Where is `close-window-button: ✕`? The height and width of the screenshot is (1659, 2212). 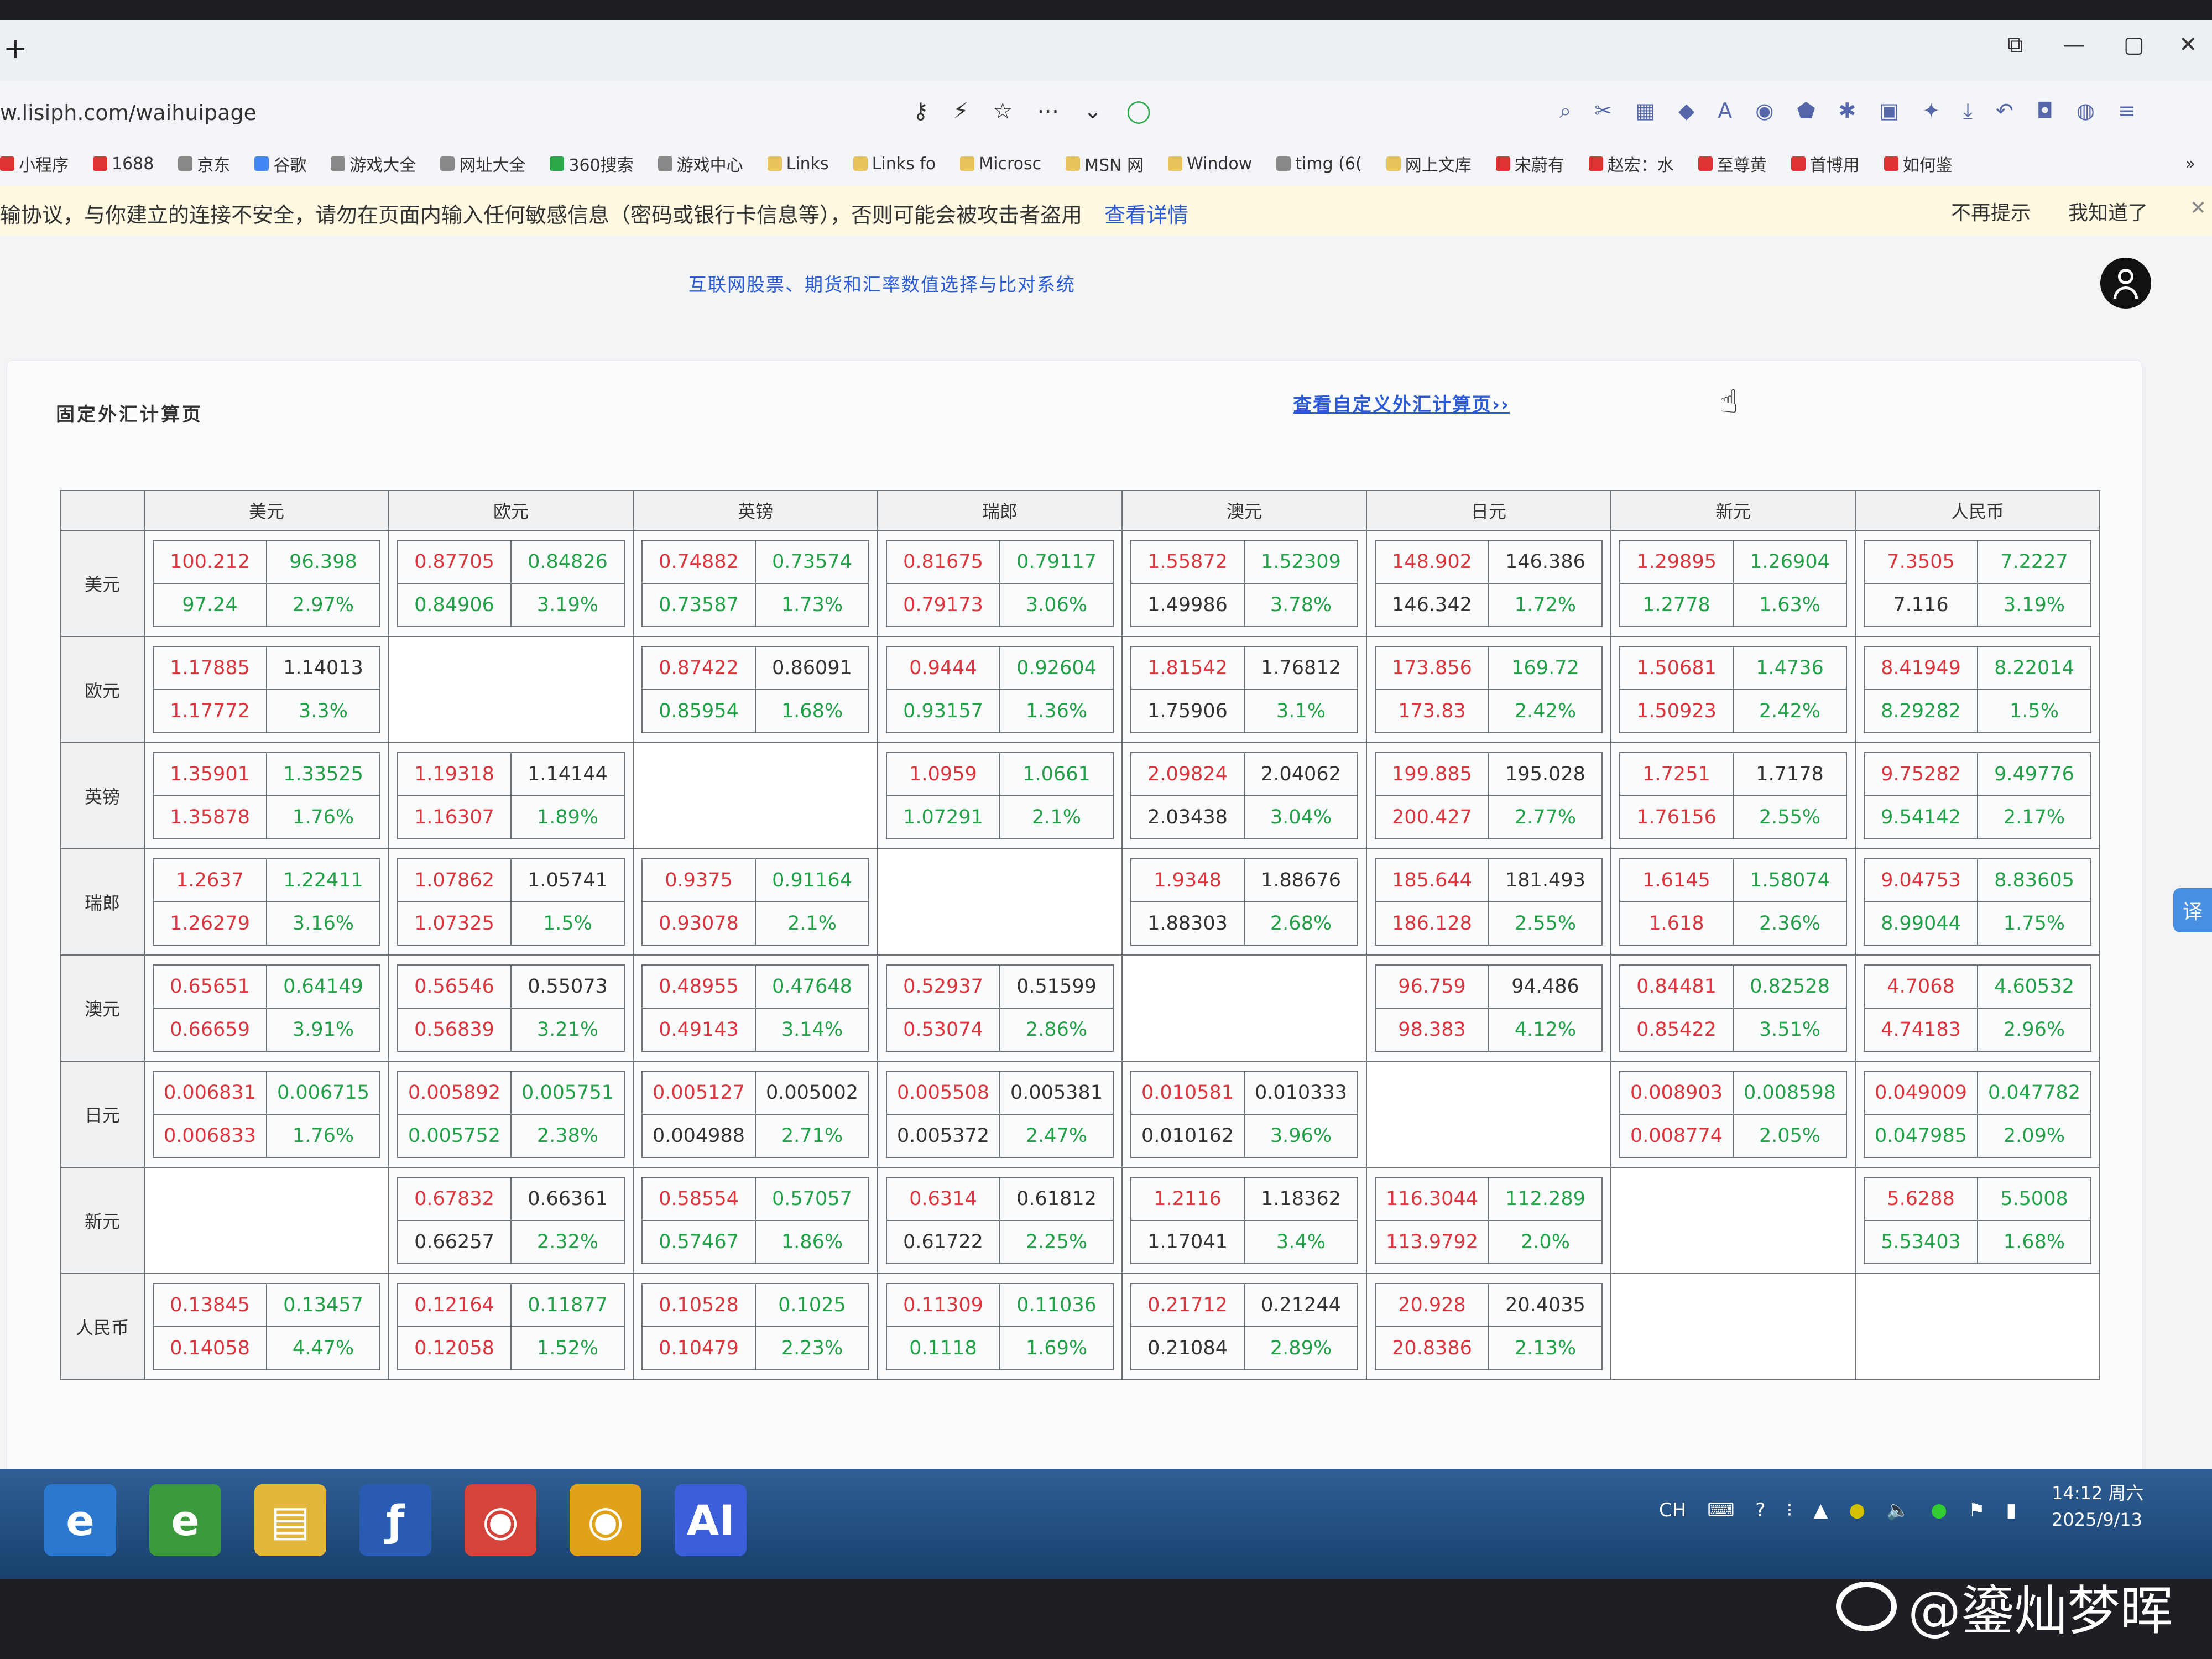 close-window-button: ✕ is located at coordinates (2188, 45).